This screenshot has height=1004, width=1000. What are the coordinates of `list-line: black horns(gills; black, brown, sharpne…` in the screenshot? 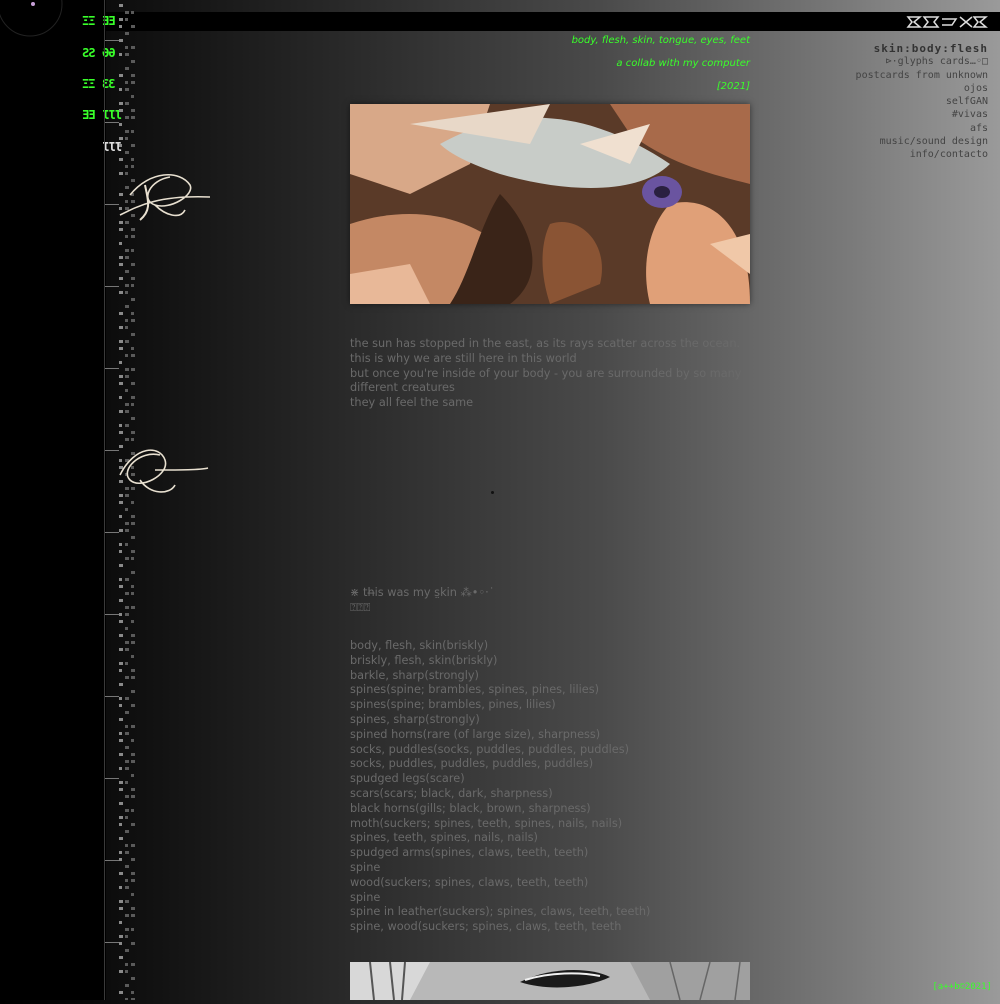 It's located at (470, 808).